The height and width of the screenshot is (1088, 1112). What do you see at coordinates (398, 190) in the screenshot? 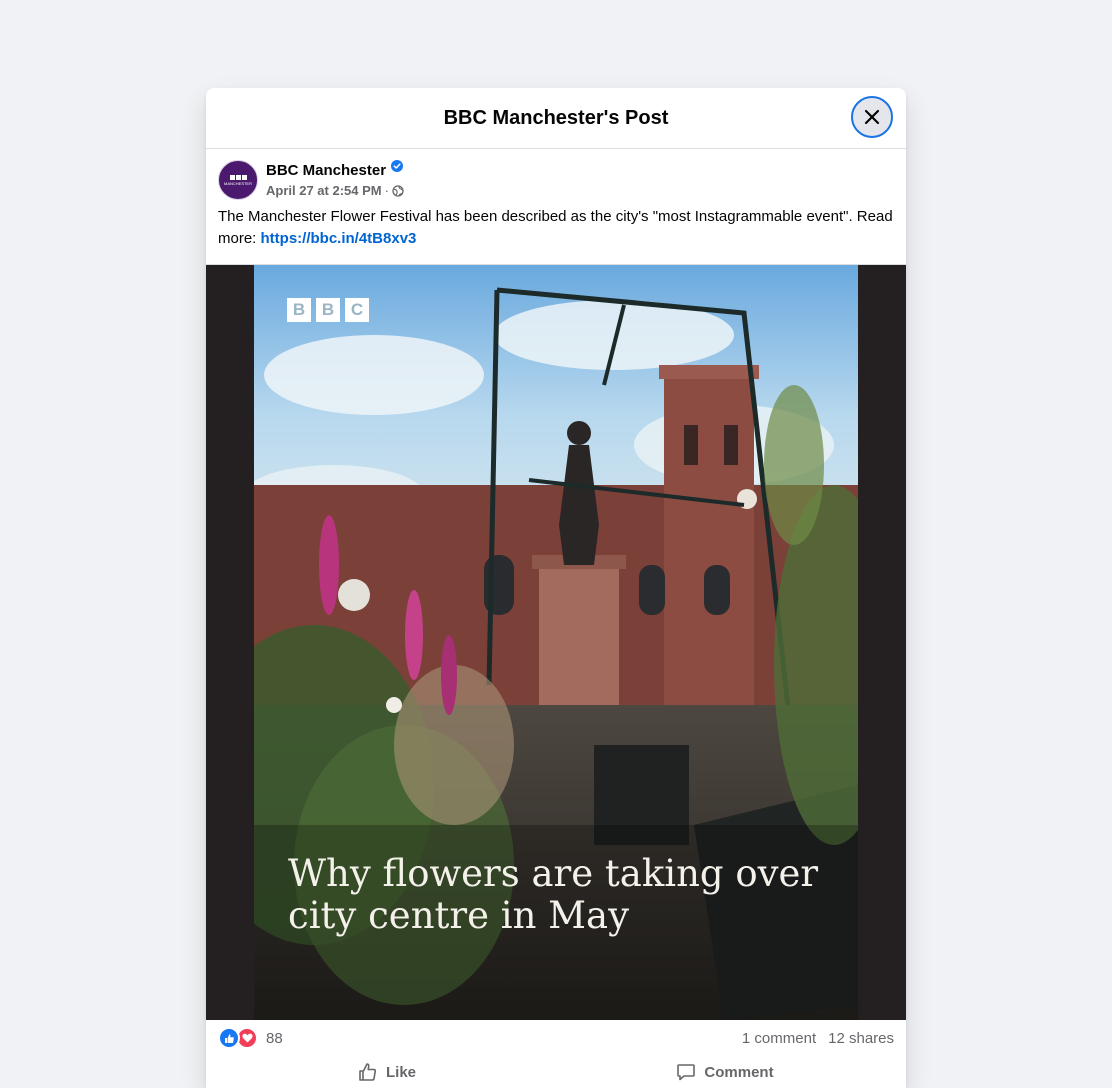
I see `globe-icon` at bounding box center [398, 190].